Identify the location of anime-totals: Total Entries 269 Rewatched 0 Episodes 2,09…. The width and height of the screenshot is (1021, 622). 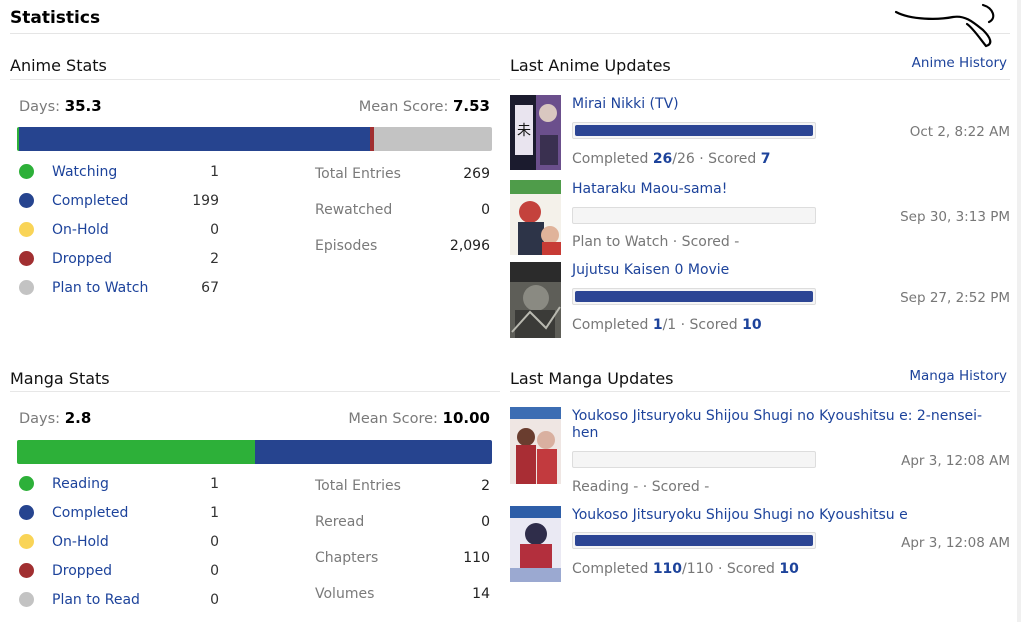
(402, 220).